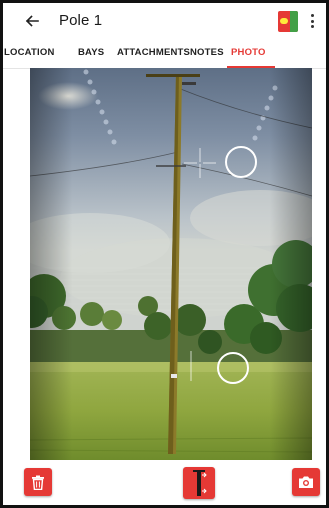  Describe the element at coordinates (29, 52) in the screenshot. I see `tab-location: LOCATION` at that location.